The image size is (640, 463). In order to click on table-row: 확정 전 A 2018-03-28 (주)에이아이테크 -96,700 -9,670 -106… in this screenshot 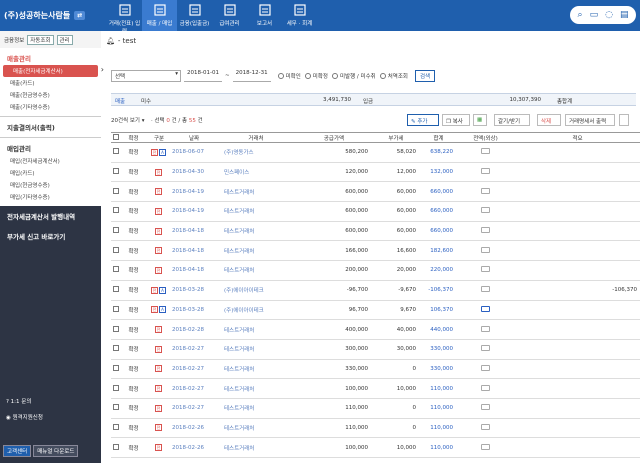, I will do `click(375, 290)`.